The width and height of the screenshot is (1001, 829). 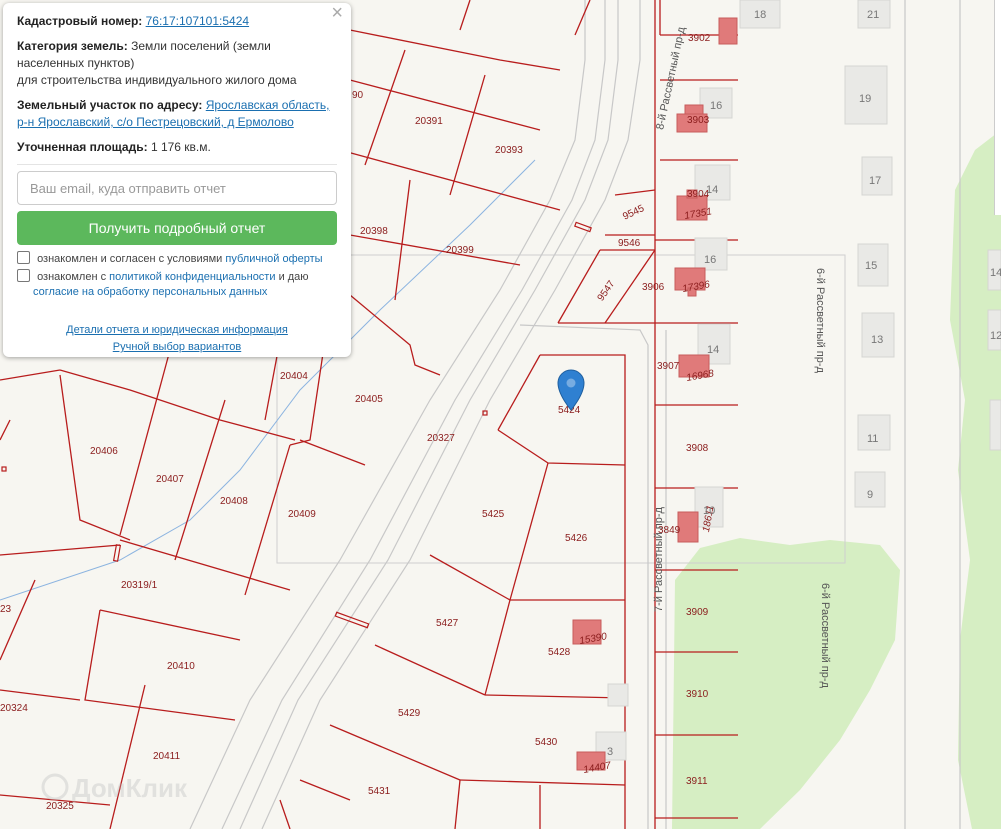 I want to click on house-number: 9, so click(x=870, y=495).